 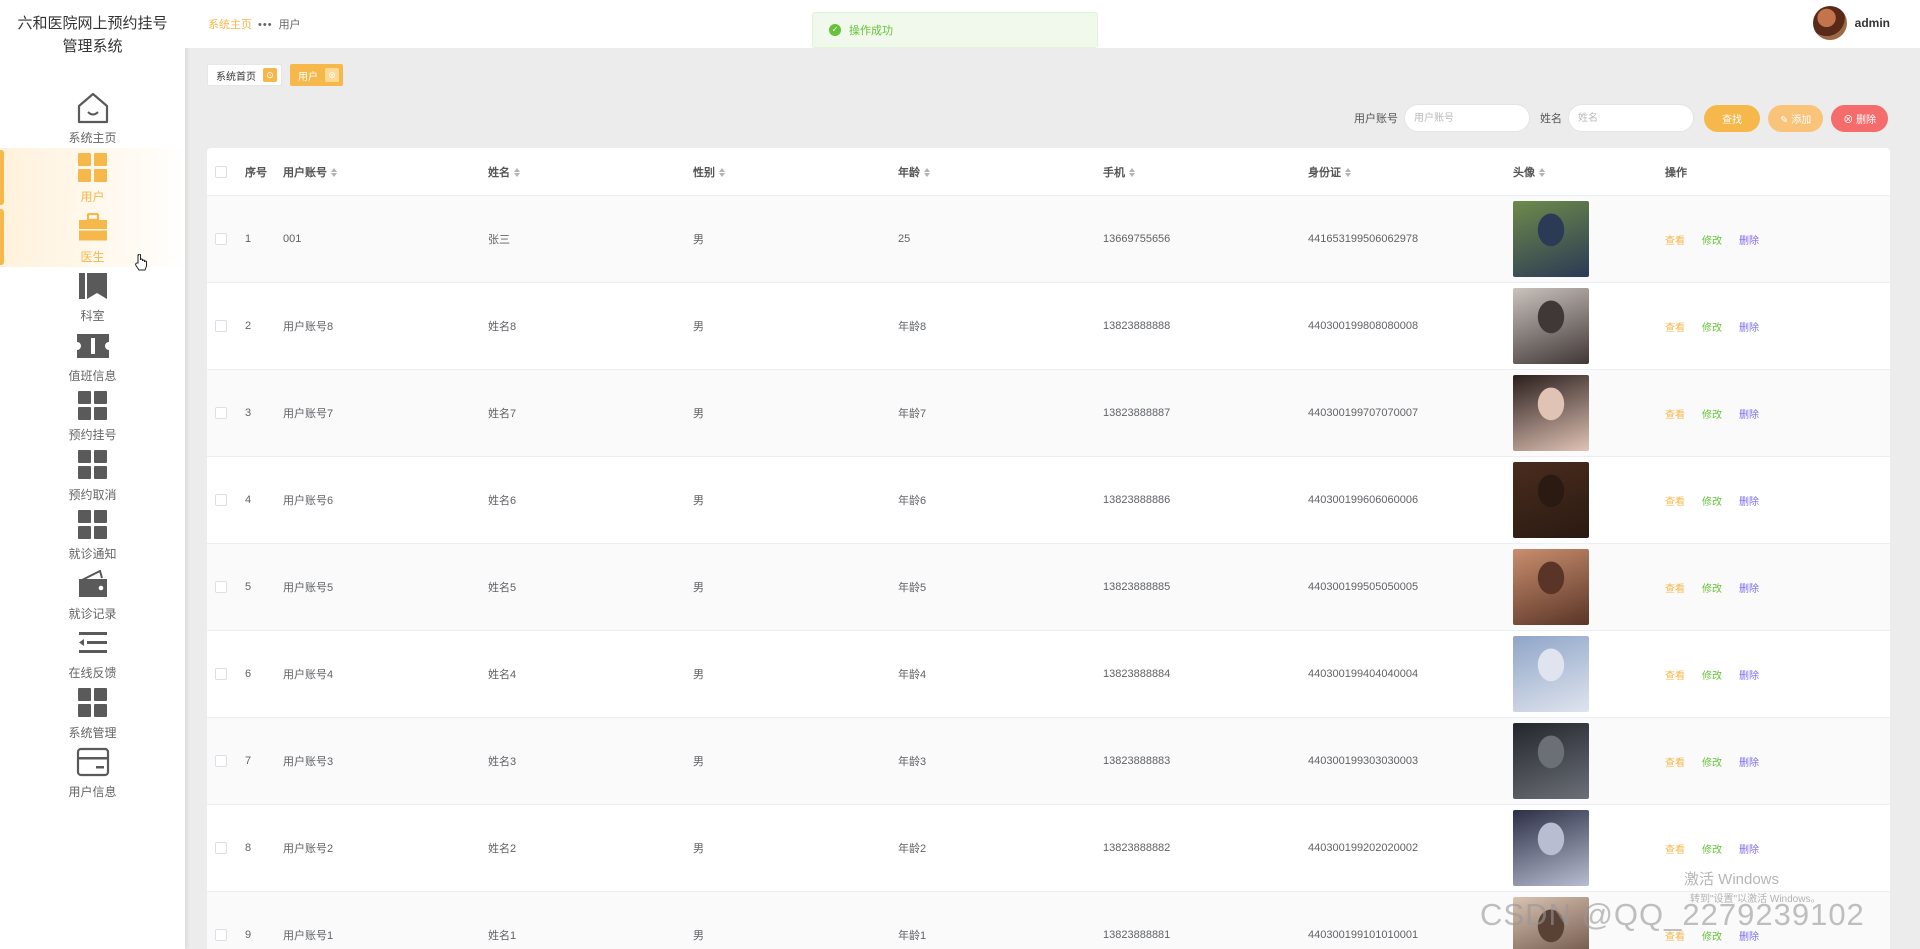 I want to click on add-button: ✎ 添加, so click(x=1796, y=118).